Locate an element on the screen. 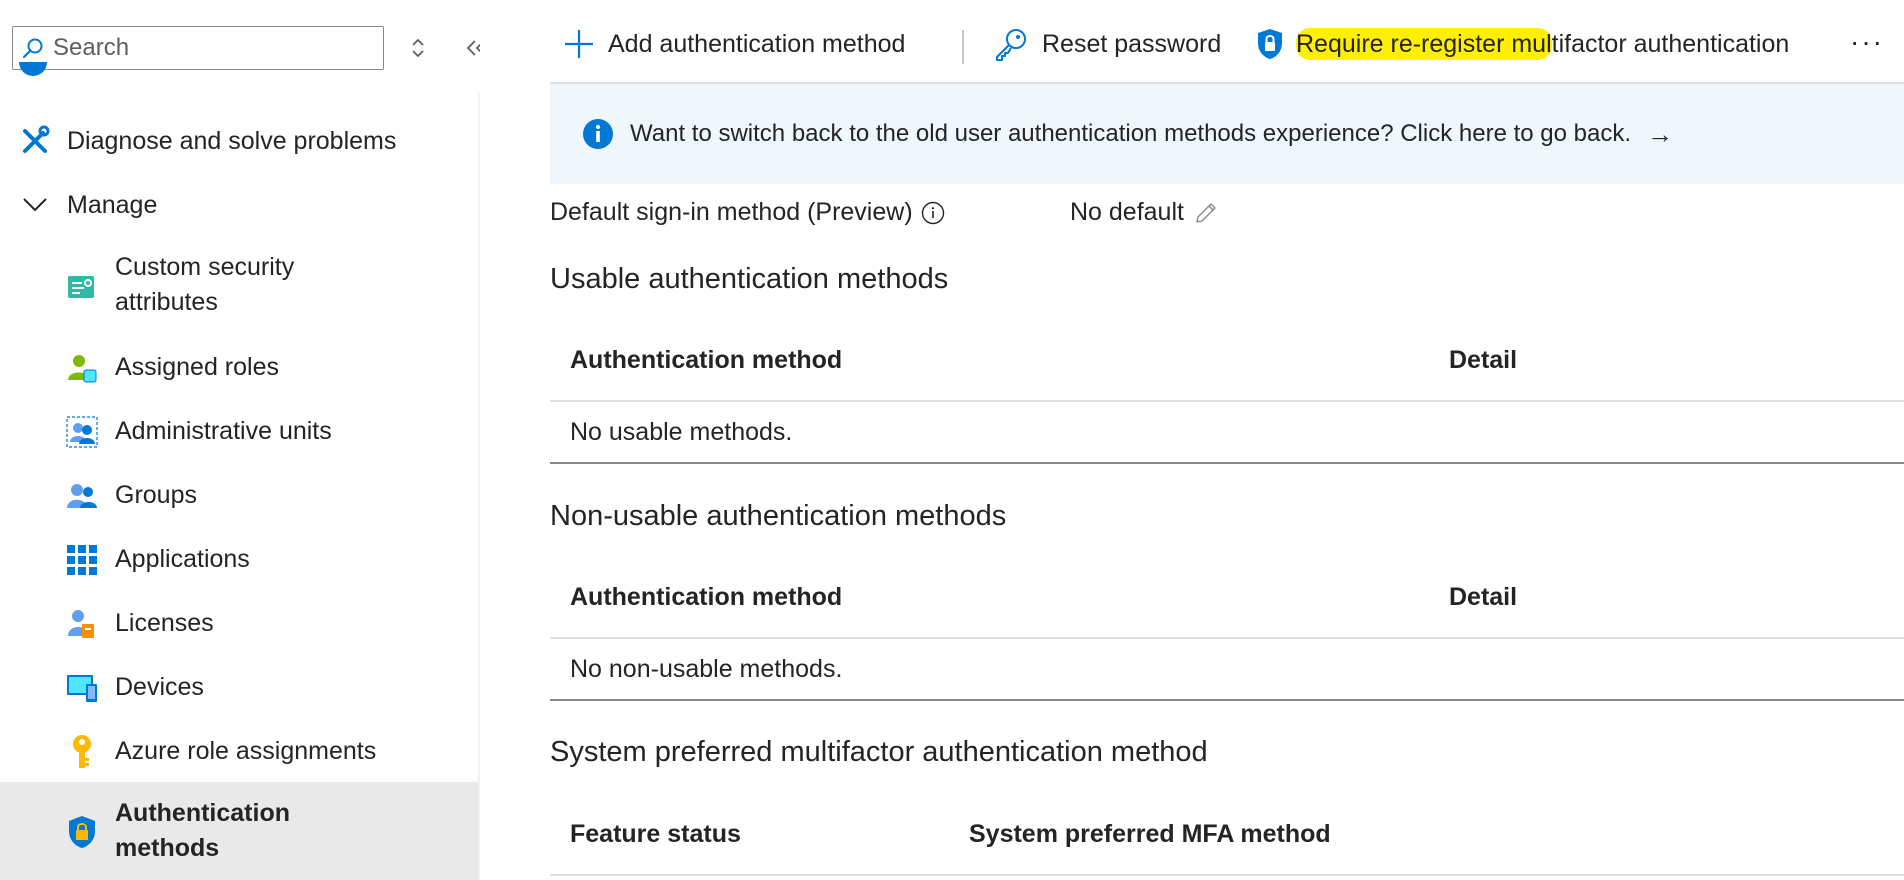 This screenshot has height=880, width=1904. sort-updown-icon is located at coordinates (418, 48).